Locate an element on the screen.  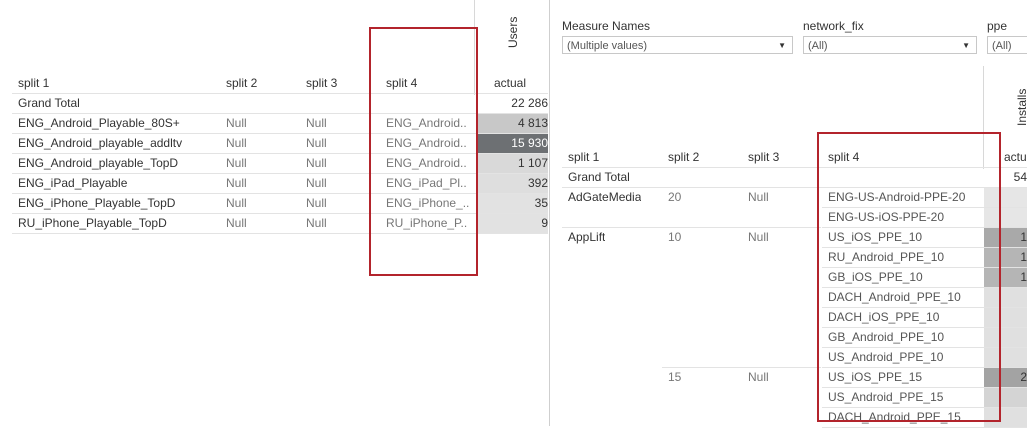
left-header-split1: split 1 is located at coordinates (33, 83).